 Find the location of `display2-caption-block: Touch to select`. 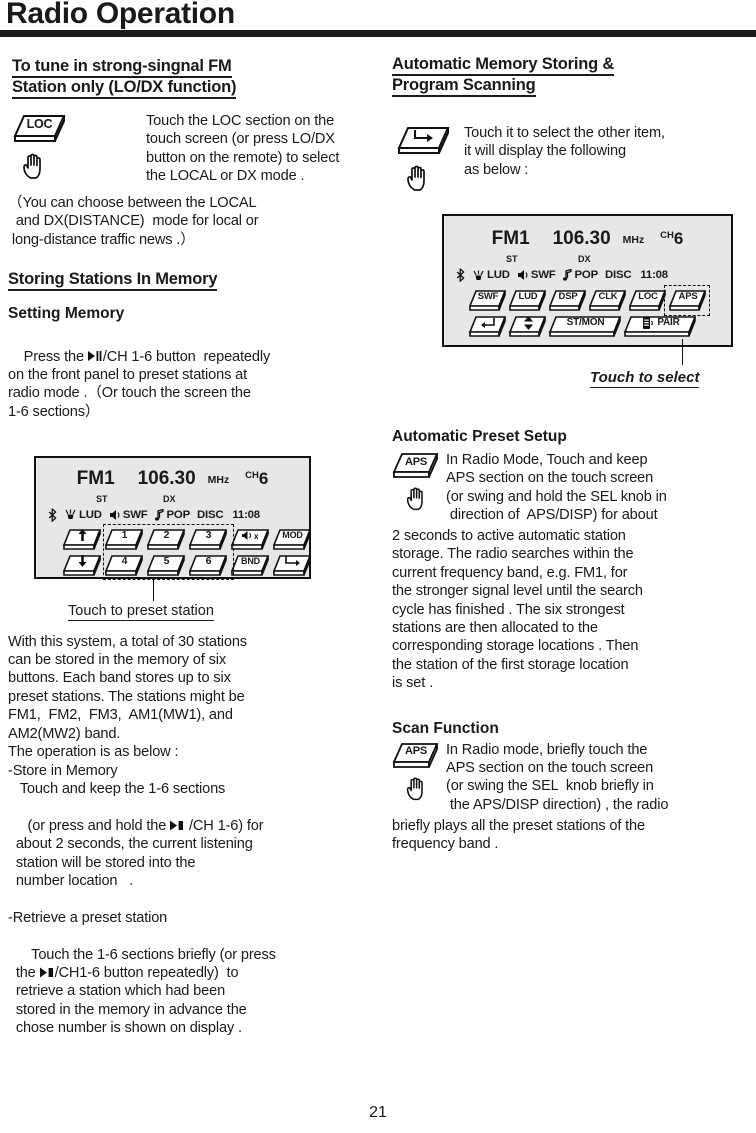

display2-caption-block: Touch to select is located at coordinates (572, 366).